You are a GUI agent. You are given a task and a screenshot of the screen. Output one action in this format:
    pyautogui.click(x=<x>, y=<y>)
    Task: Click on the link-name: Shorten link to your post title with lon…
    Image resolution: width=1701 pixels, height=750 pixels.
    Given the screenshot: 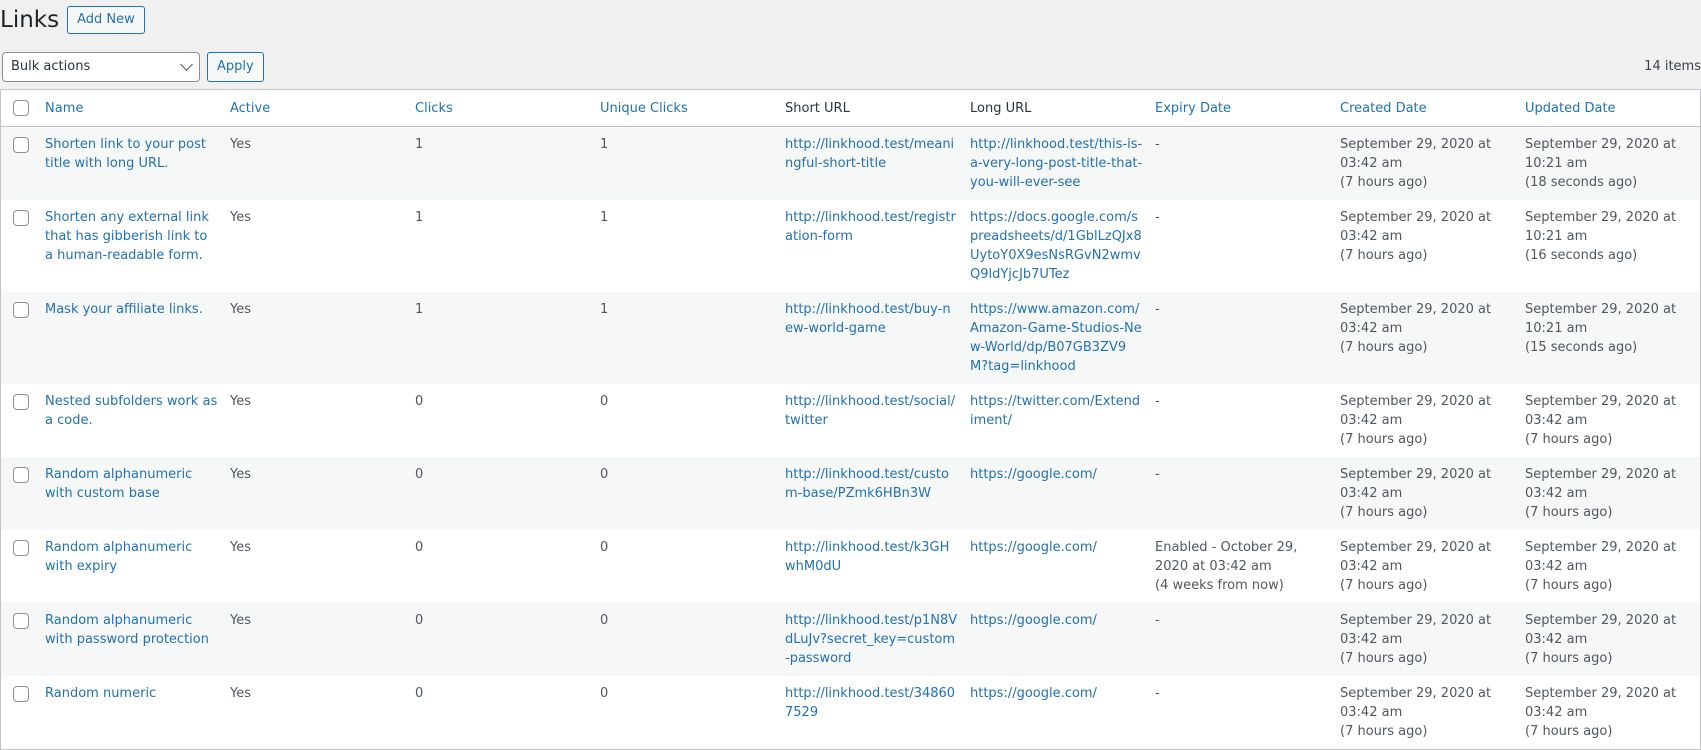 What is the action you would take?
    pyautogui.click(x=131, y=164)
    